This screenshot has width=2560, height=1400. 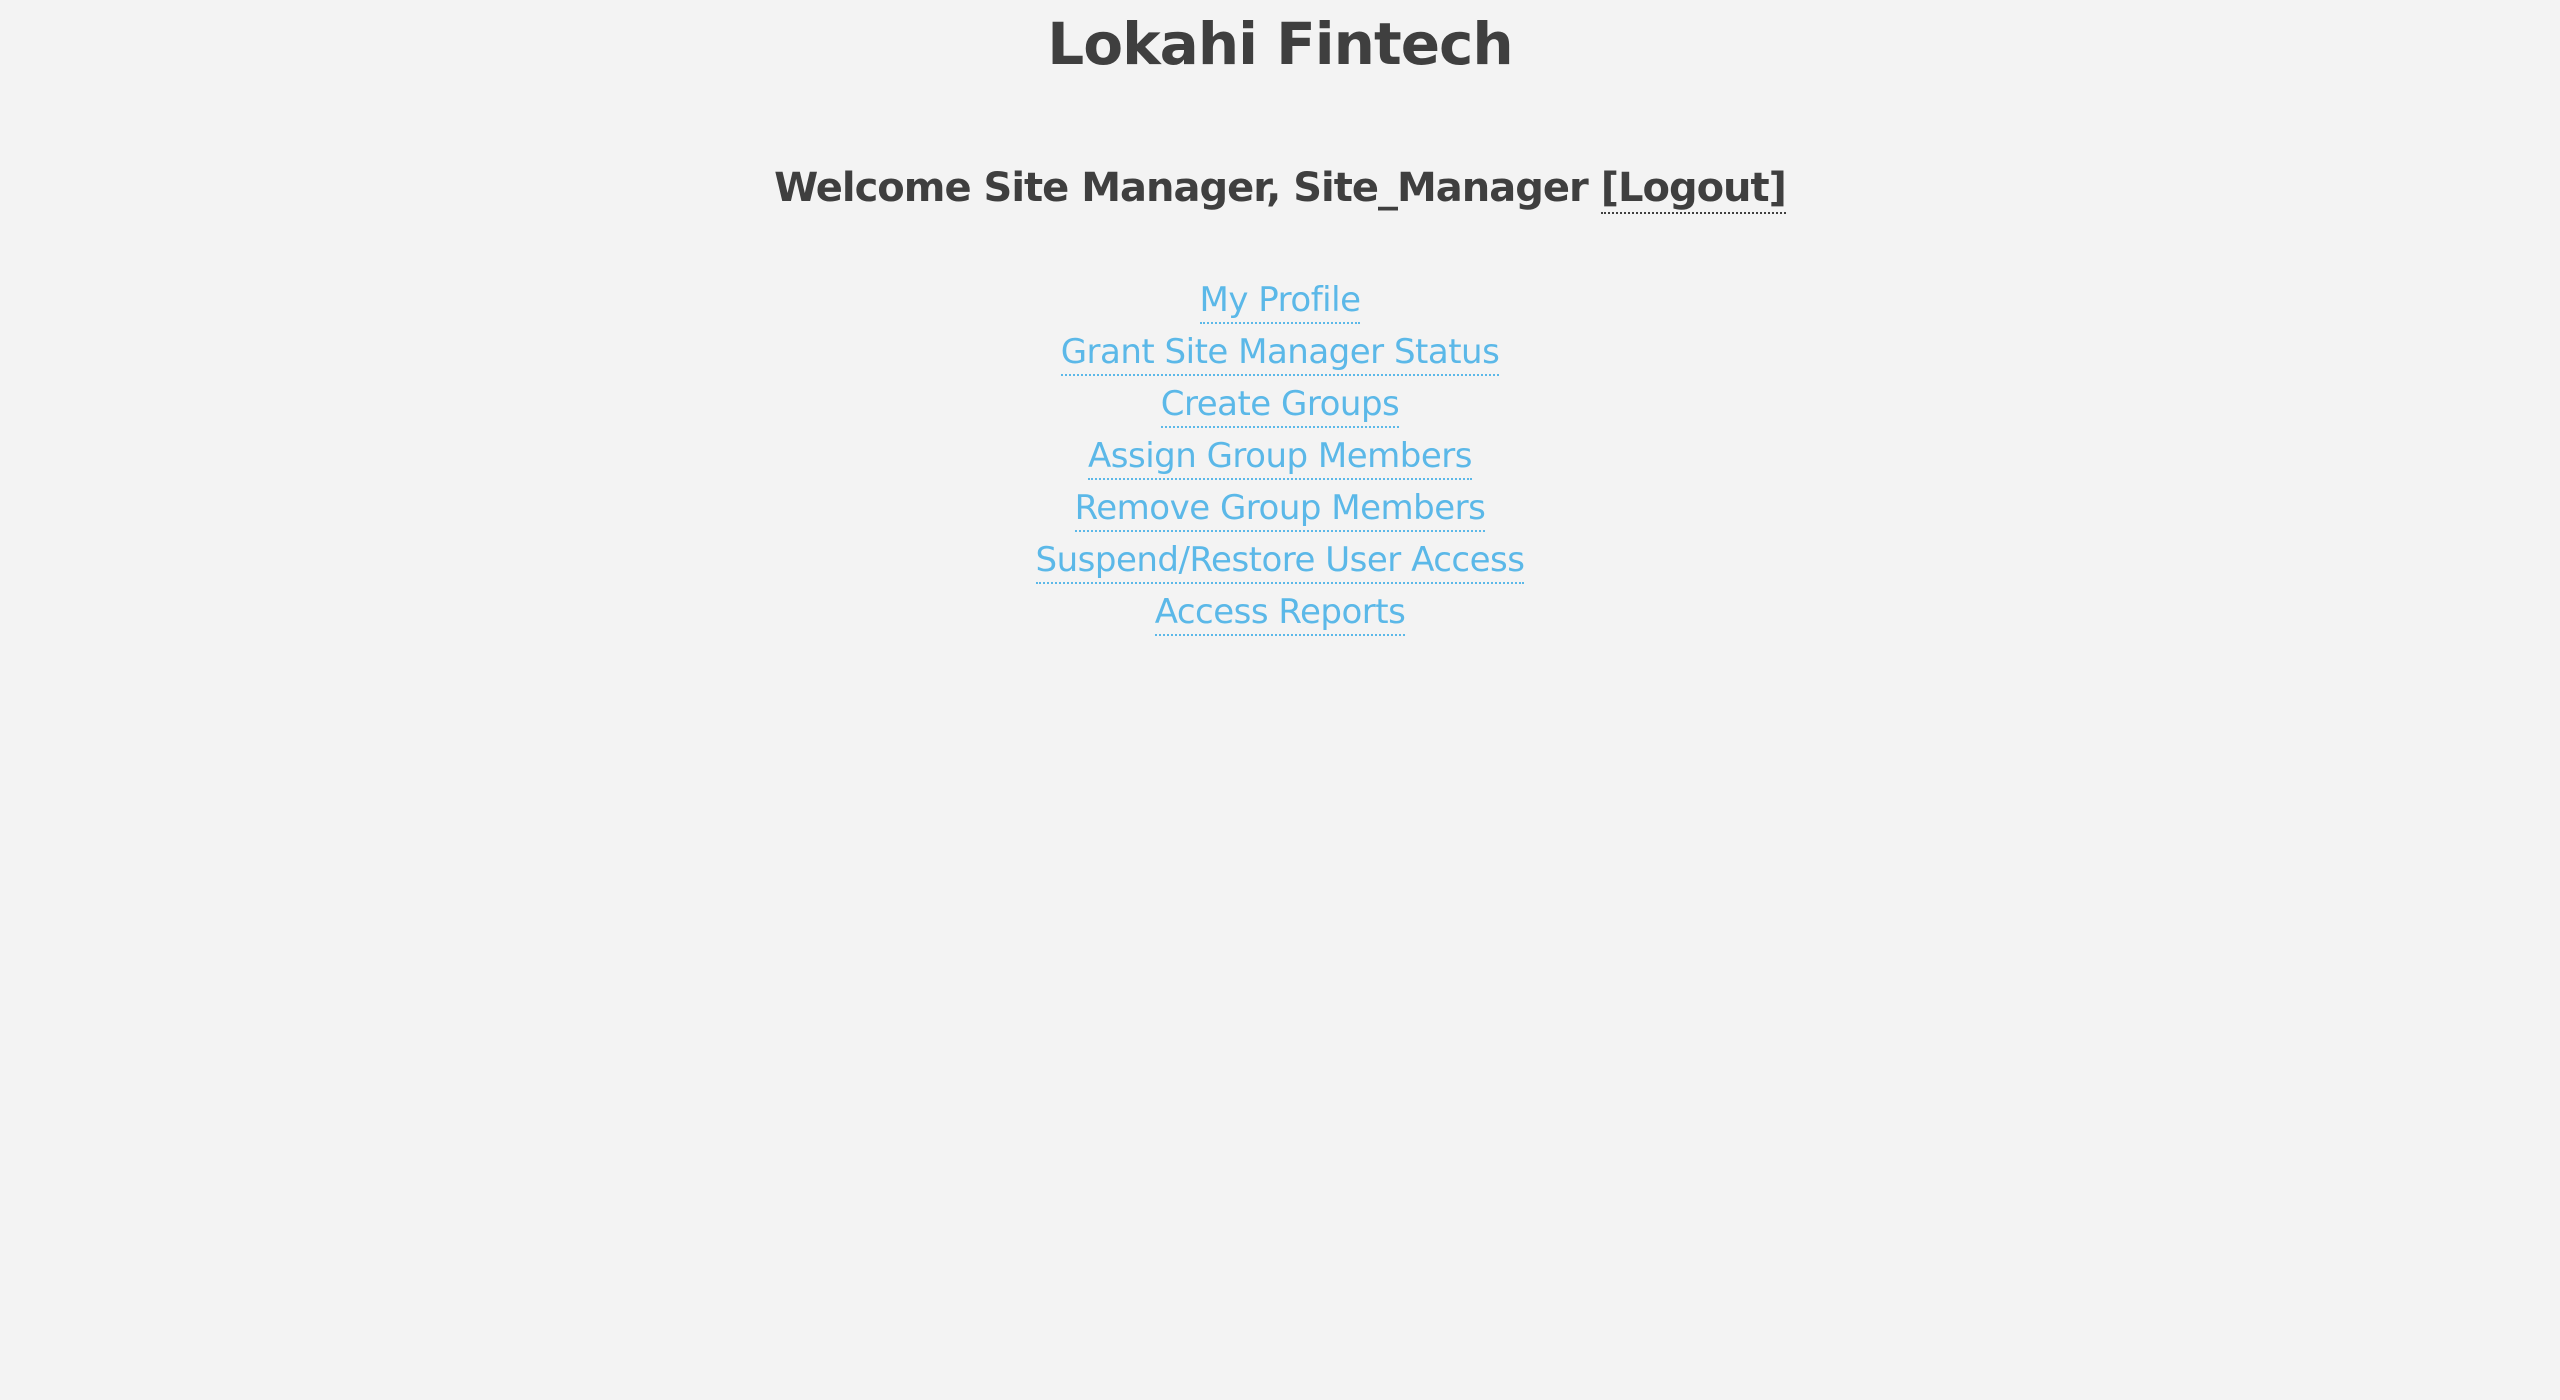 What do you see at coordinates (1280, 44) in the screenshot?
I see `site-title: Lokahi Fintech` at bounding box center [1280, 44].